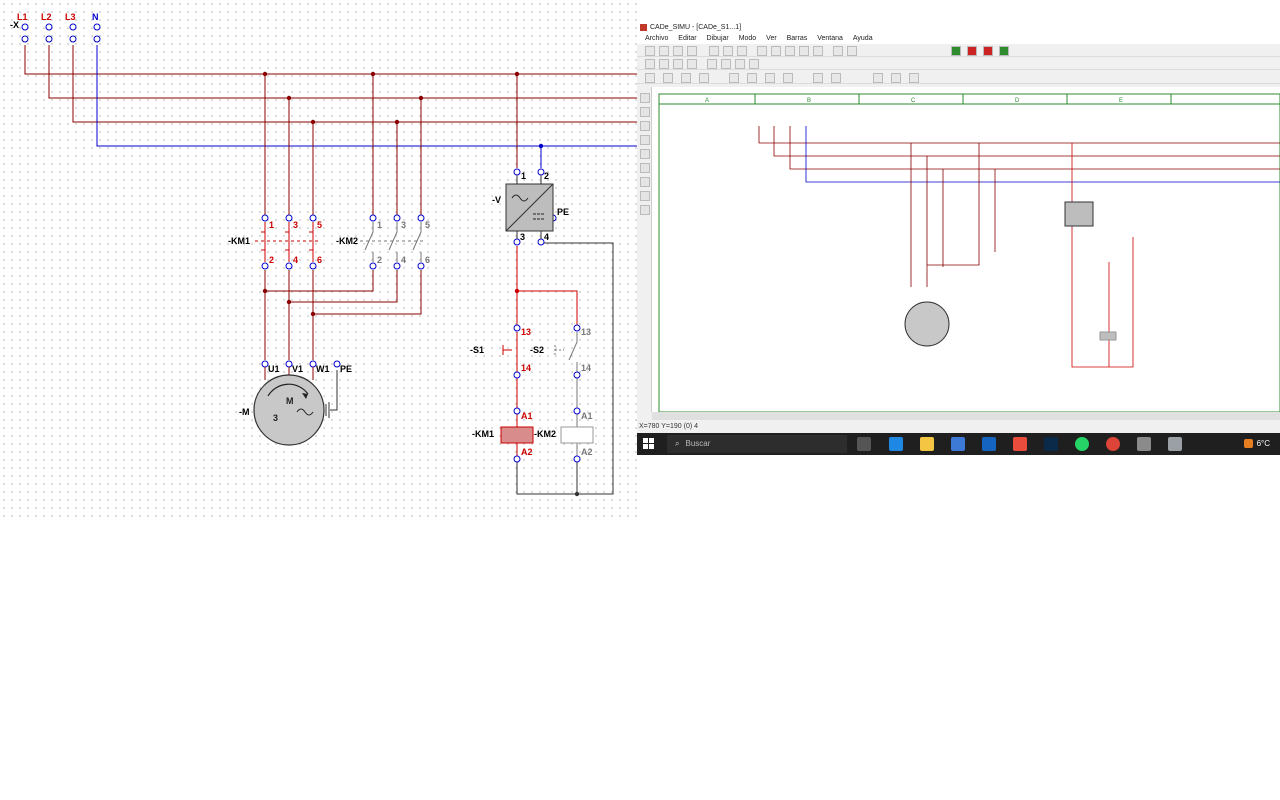  Describe the element at coordinates (864, 444) in the screenshot. I see `task-view-icon` at that location.